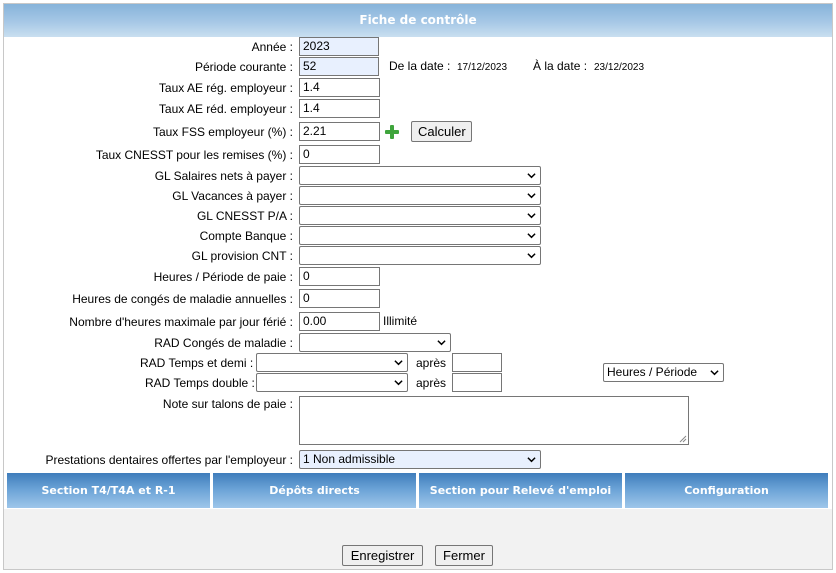 Image resolution: width=836 pixels, height=573 pixels. I want to click on close-button: Fermer, so click(464, 555).